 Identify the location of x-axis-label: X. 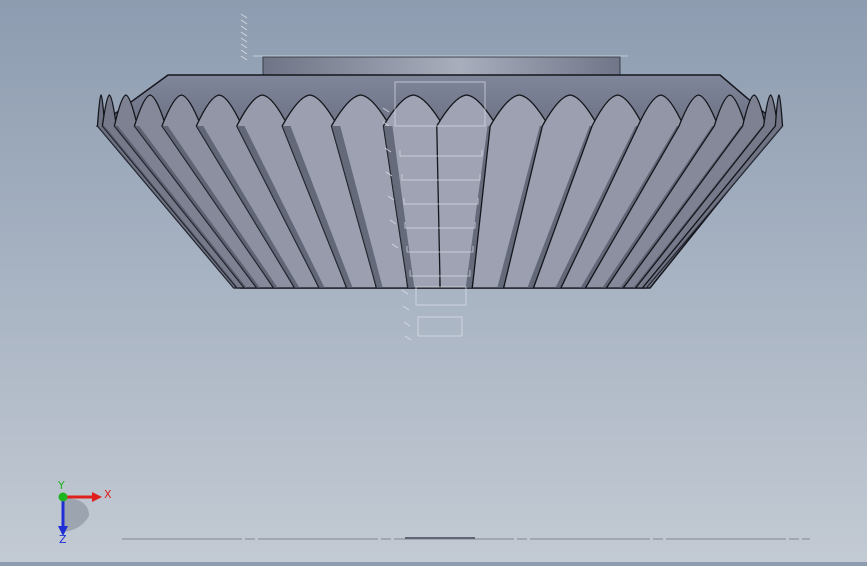
(108, 494).